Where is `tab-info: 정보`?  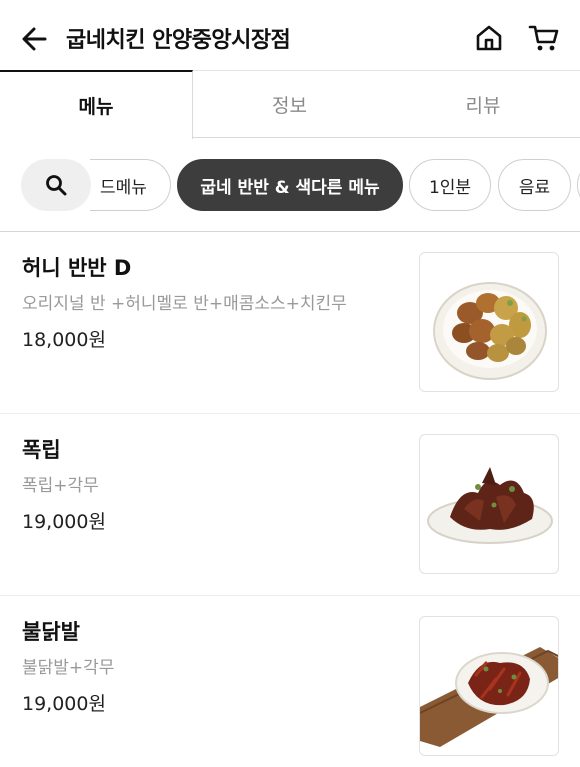 tab-info: 정보 is located at coordinates (289, 104).